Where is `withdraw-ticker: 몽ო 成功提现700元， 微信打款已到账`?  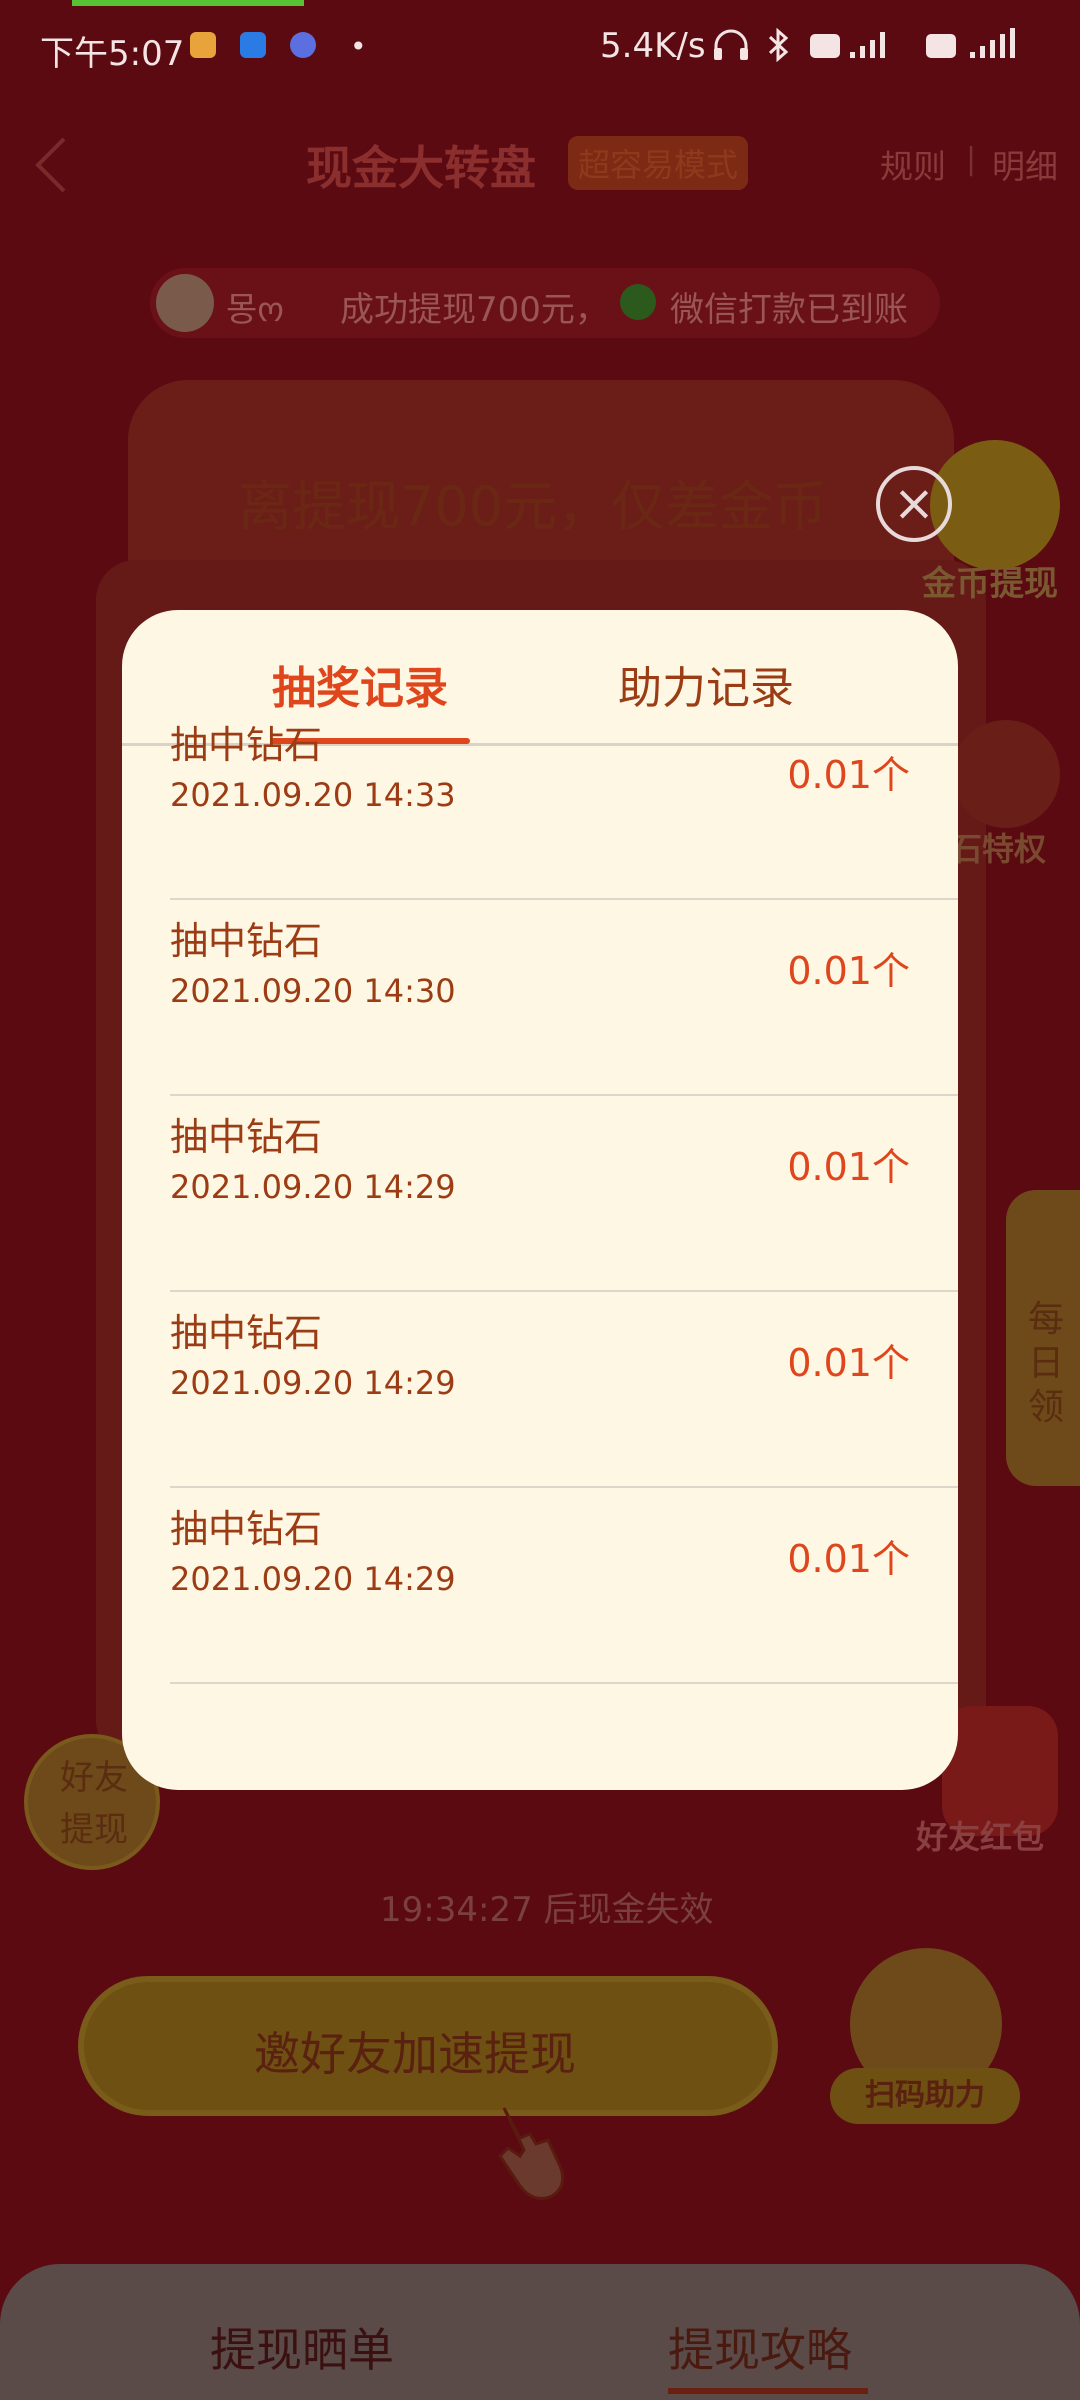 withdraw-ticker: 몽ო 成功提现700元， 微信打款已到账 is located at coordinates (545, 303).